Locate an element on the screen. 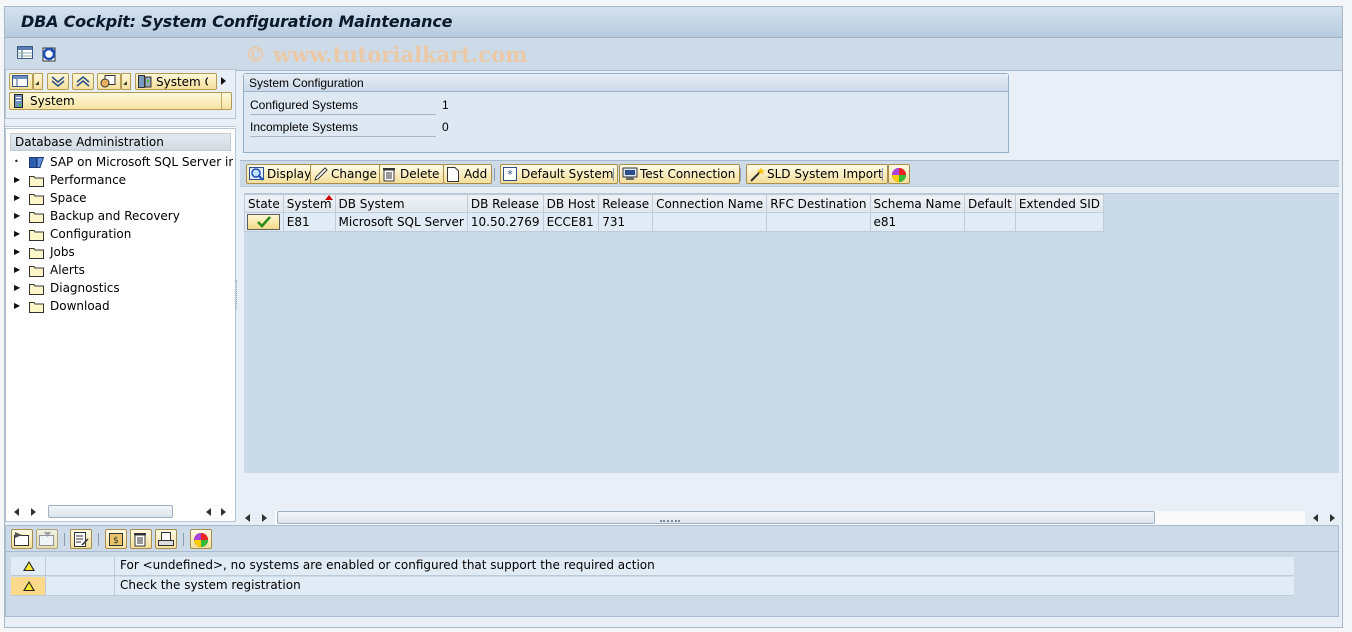  grid-cell: e81 is located at coordinates (917, 222).